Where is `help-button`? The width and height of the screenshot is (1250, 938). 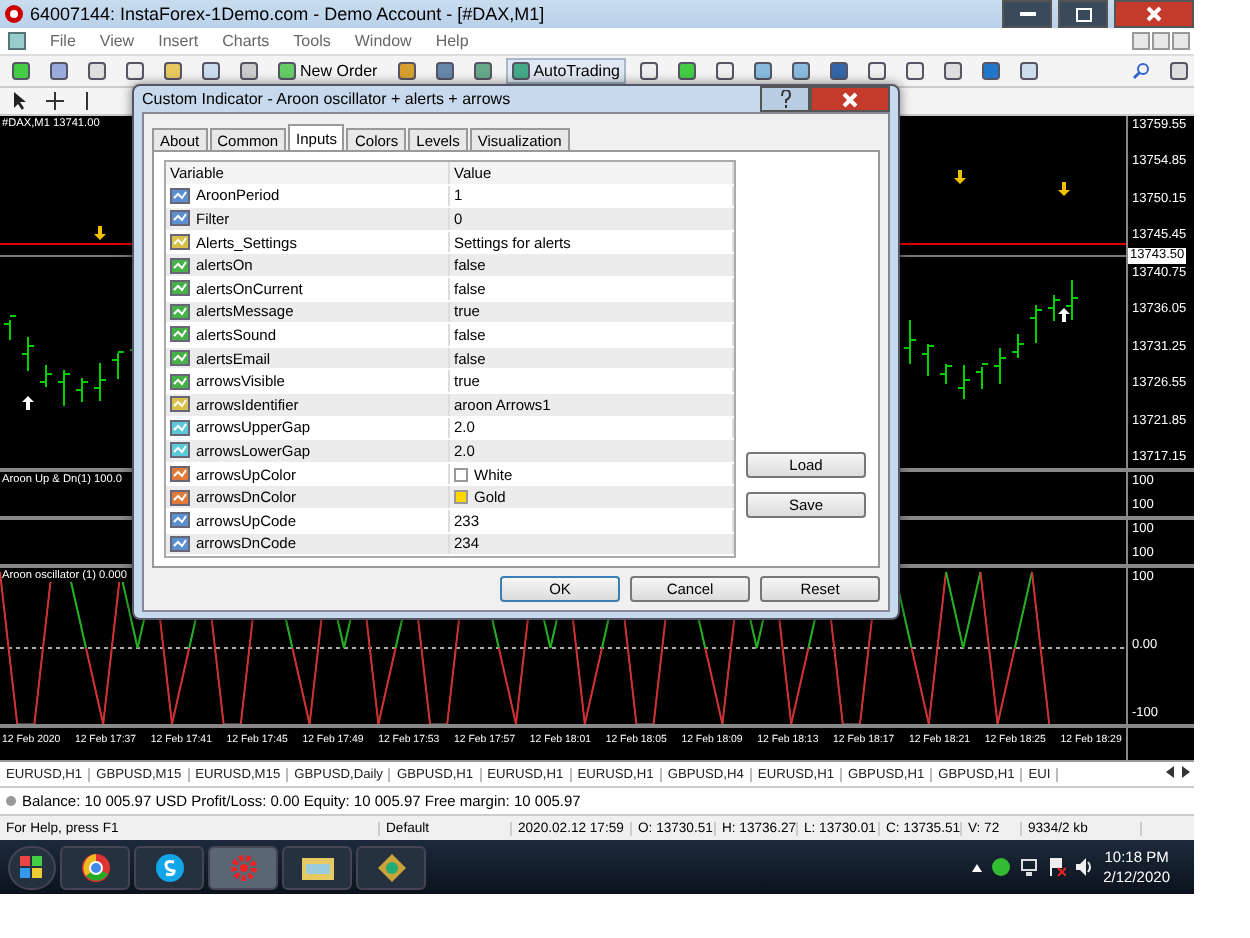
help-button is located at coordinates (785, 99).